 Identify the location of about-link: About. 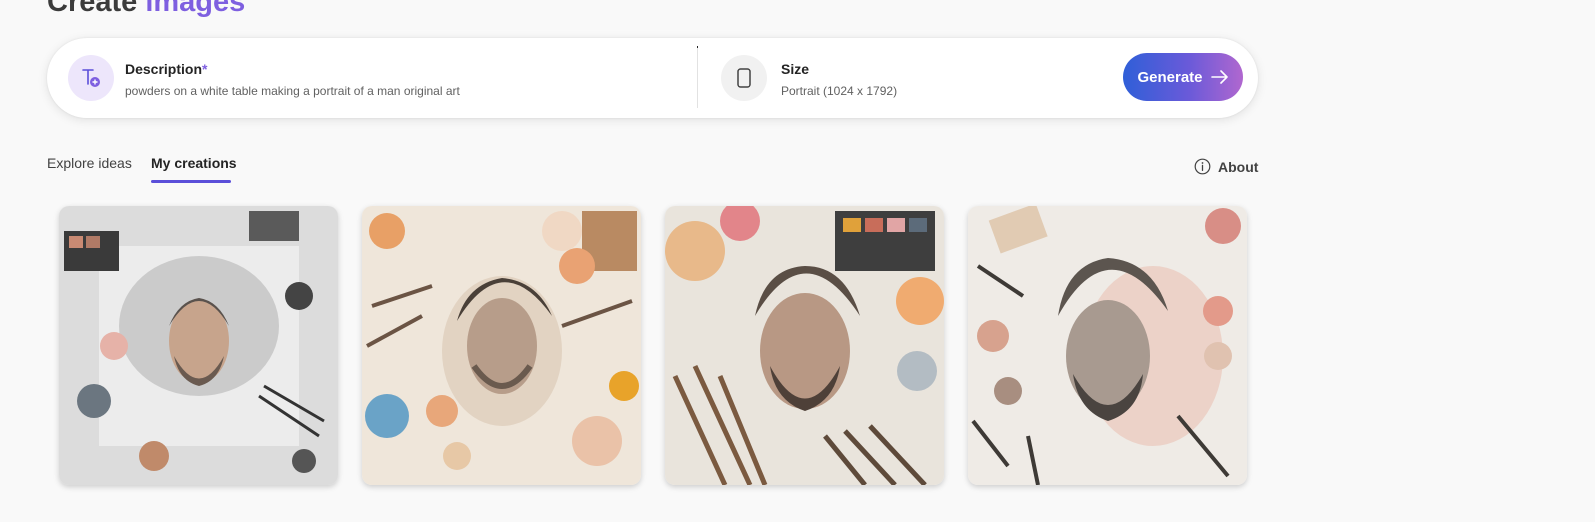
(1226, 166).